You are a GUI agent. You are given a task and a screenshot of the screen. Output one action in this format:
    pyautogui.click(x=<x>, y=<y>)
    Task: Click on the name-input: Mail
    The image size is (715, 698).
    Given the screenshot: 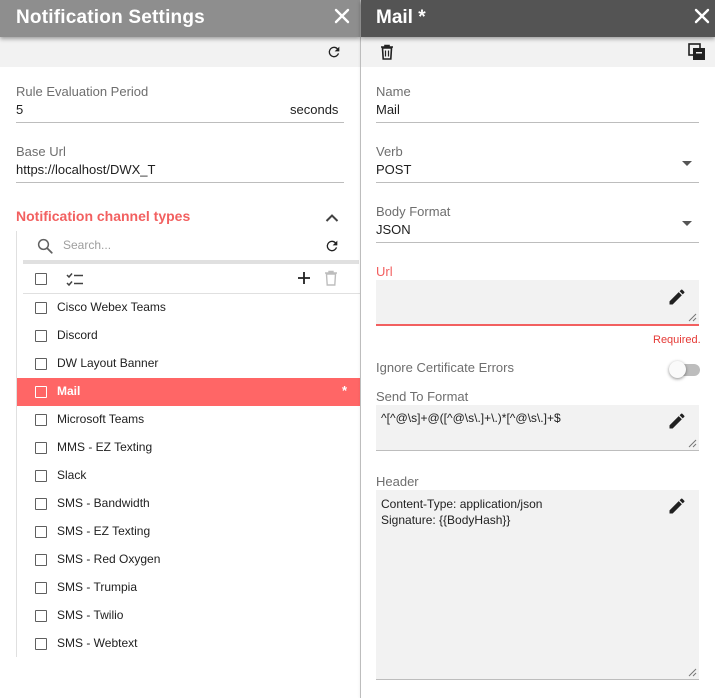 What is the action you would take?
    pyautogui.click(x=388, y=109)
    